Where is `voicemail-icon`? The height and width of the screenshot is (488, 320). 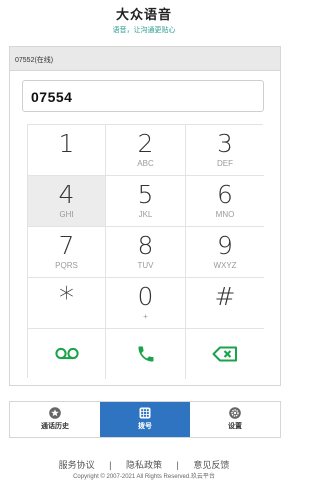
voicemail-icon is located at coordinates (66, 353).